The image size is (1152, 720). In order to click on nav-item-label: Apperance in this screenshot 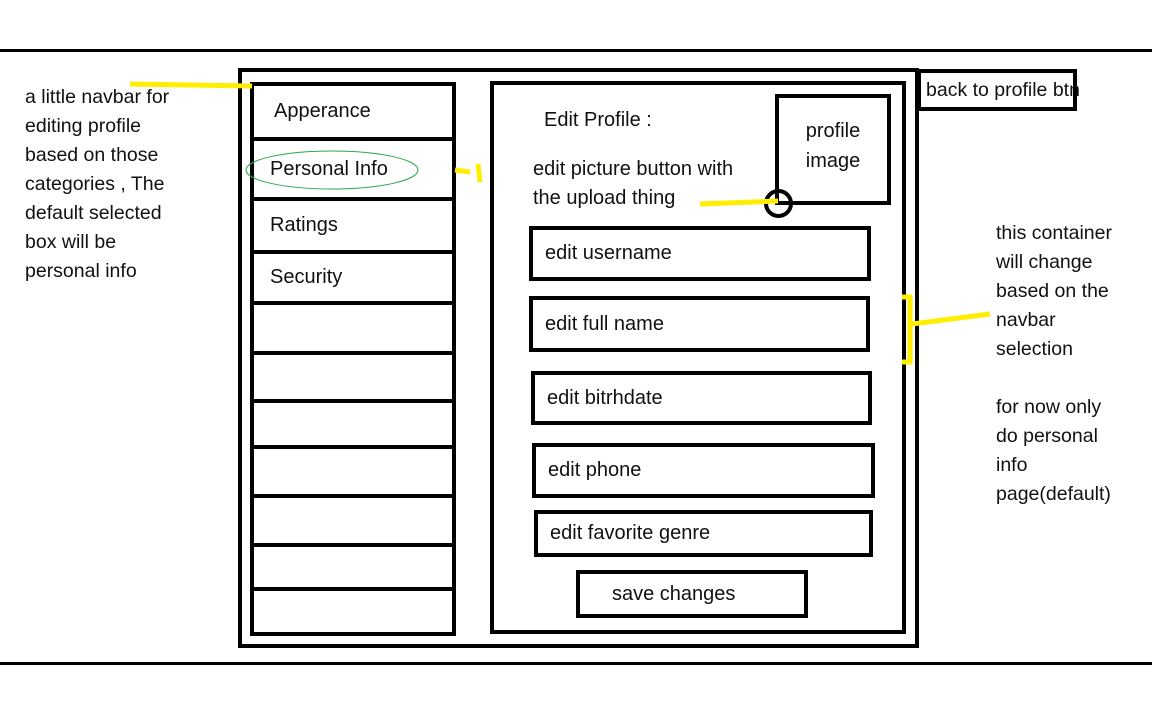, I will do `click(322, 111)`.